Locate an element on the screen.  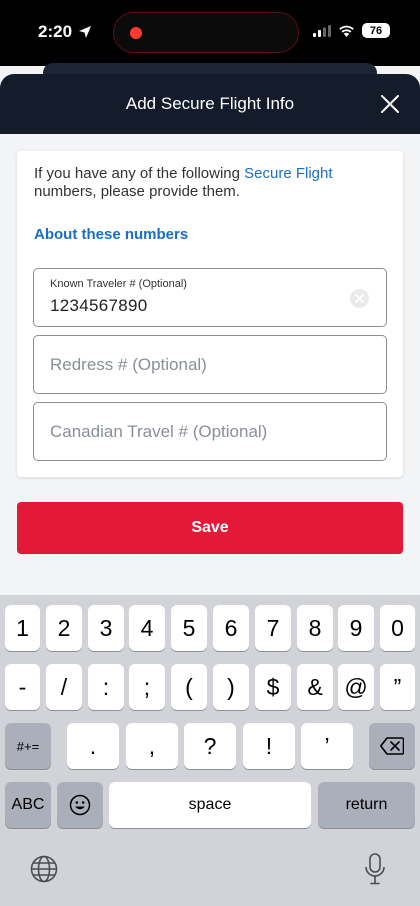
key-ampersand: & is located at coordinates (315, 687).